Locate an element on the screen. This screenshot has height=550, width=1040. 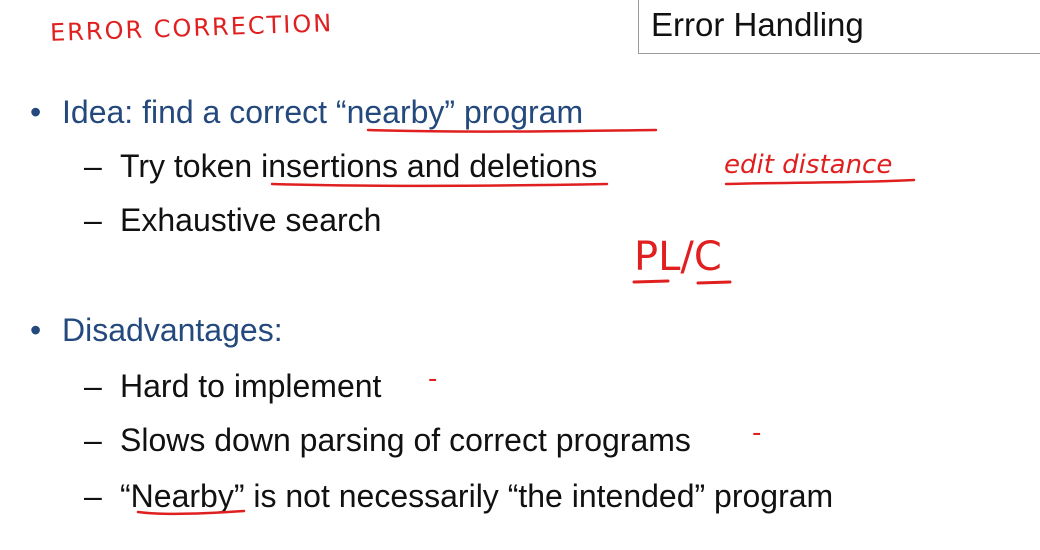
underline-c is located at coordinates (714, 282).